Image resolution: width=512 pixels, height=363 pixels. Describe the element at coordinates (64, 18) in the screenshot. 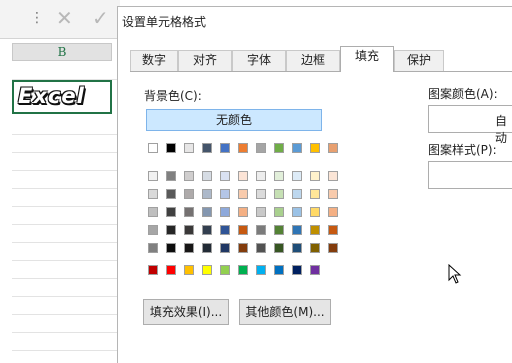

I see `cancel-icon: ✕` at that location.